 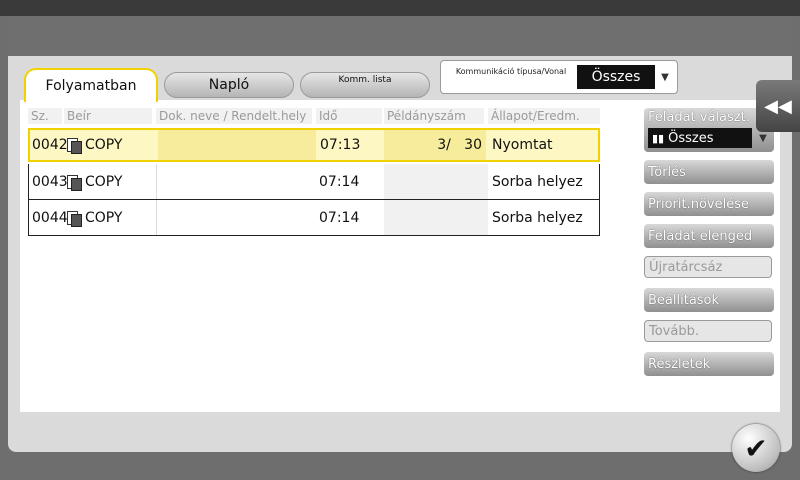 What do you see at coordinates (237, 145) in the screenshot?
I see `row-doc` at bounding box center [237, 145].